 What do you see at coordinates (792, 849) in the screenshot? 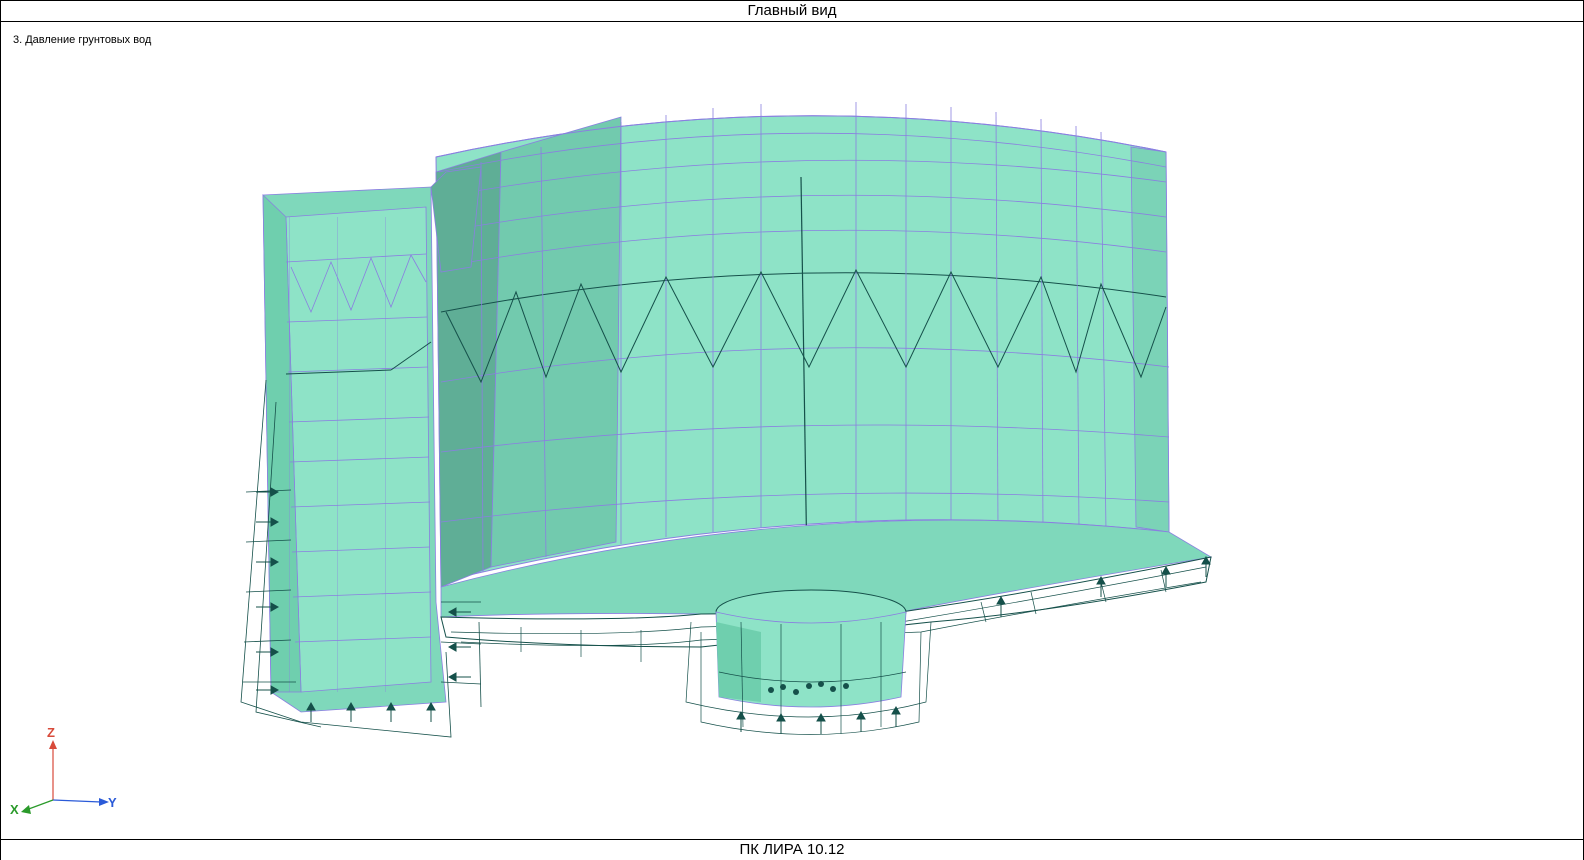
I see `program-footer: ПК ЛИРА 10.12` at bounding box center [792, 849].